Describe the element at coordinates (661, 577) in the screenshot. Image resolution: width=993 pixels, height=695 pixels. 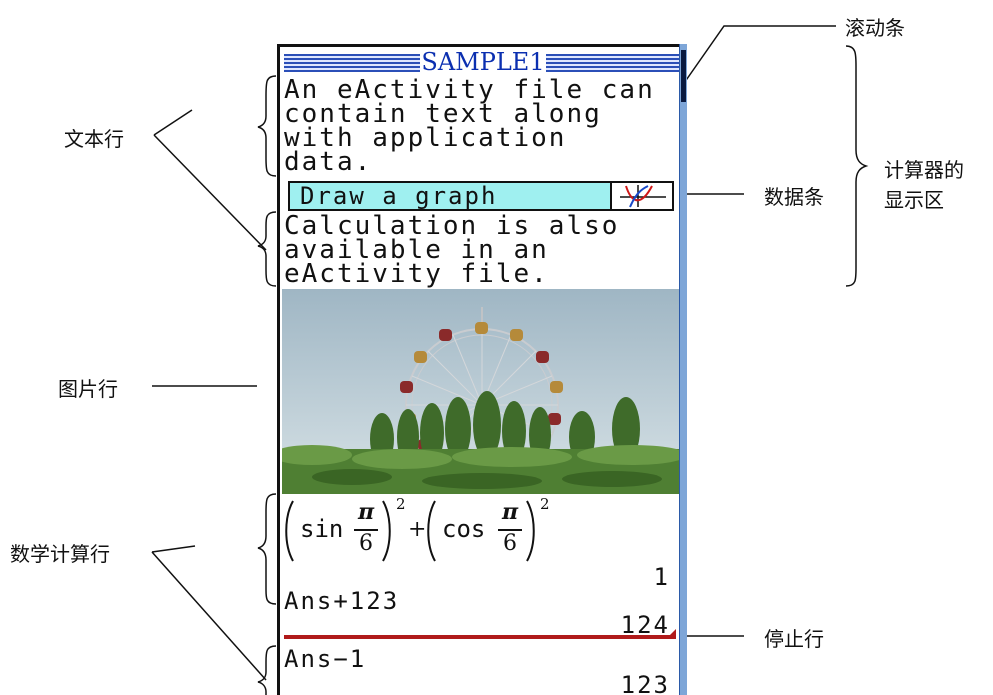
I see `math-result-1: 1` at that location.